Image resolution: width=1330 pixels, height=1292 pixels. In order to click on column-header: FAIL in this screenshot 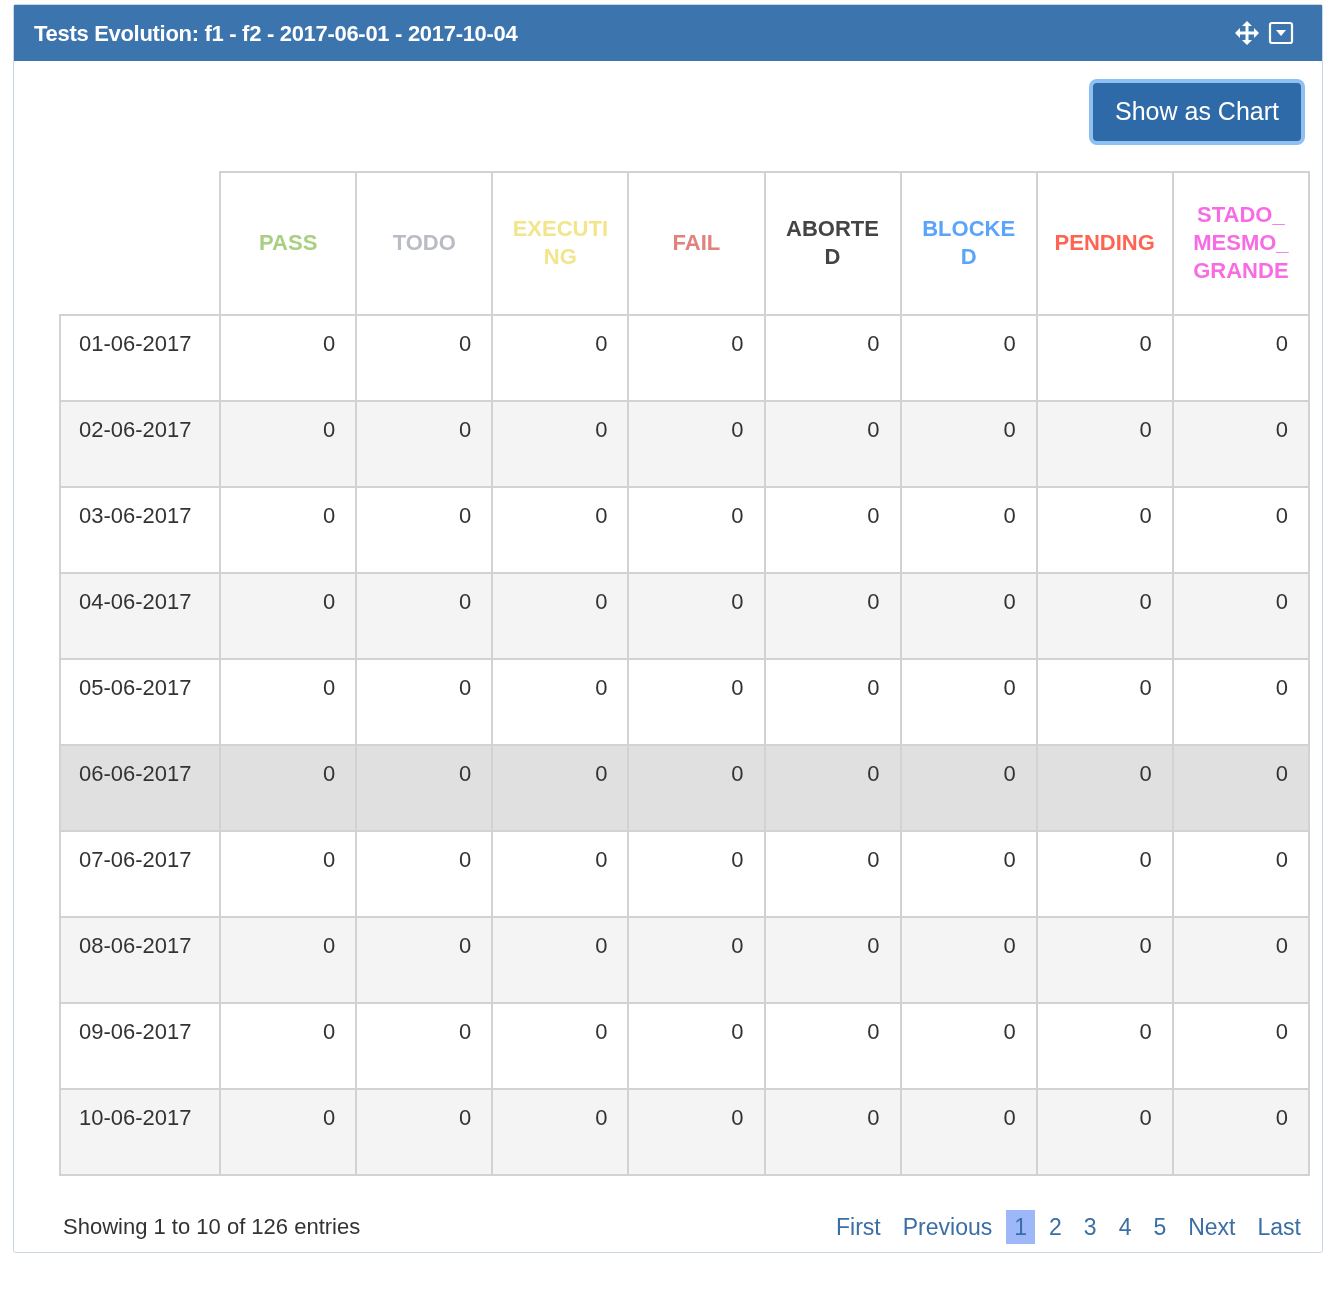, I will do `click(696, 243)`.